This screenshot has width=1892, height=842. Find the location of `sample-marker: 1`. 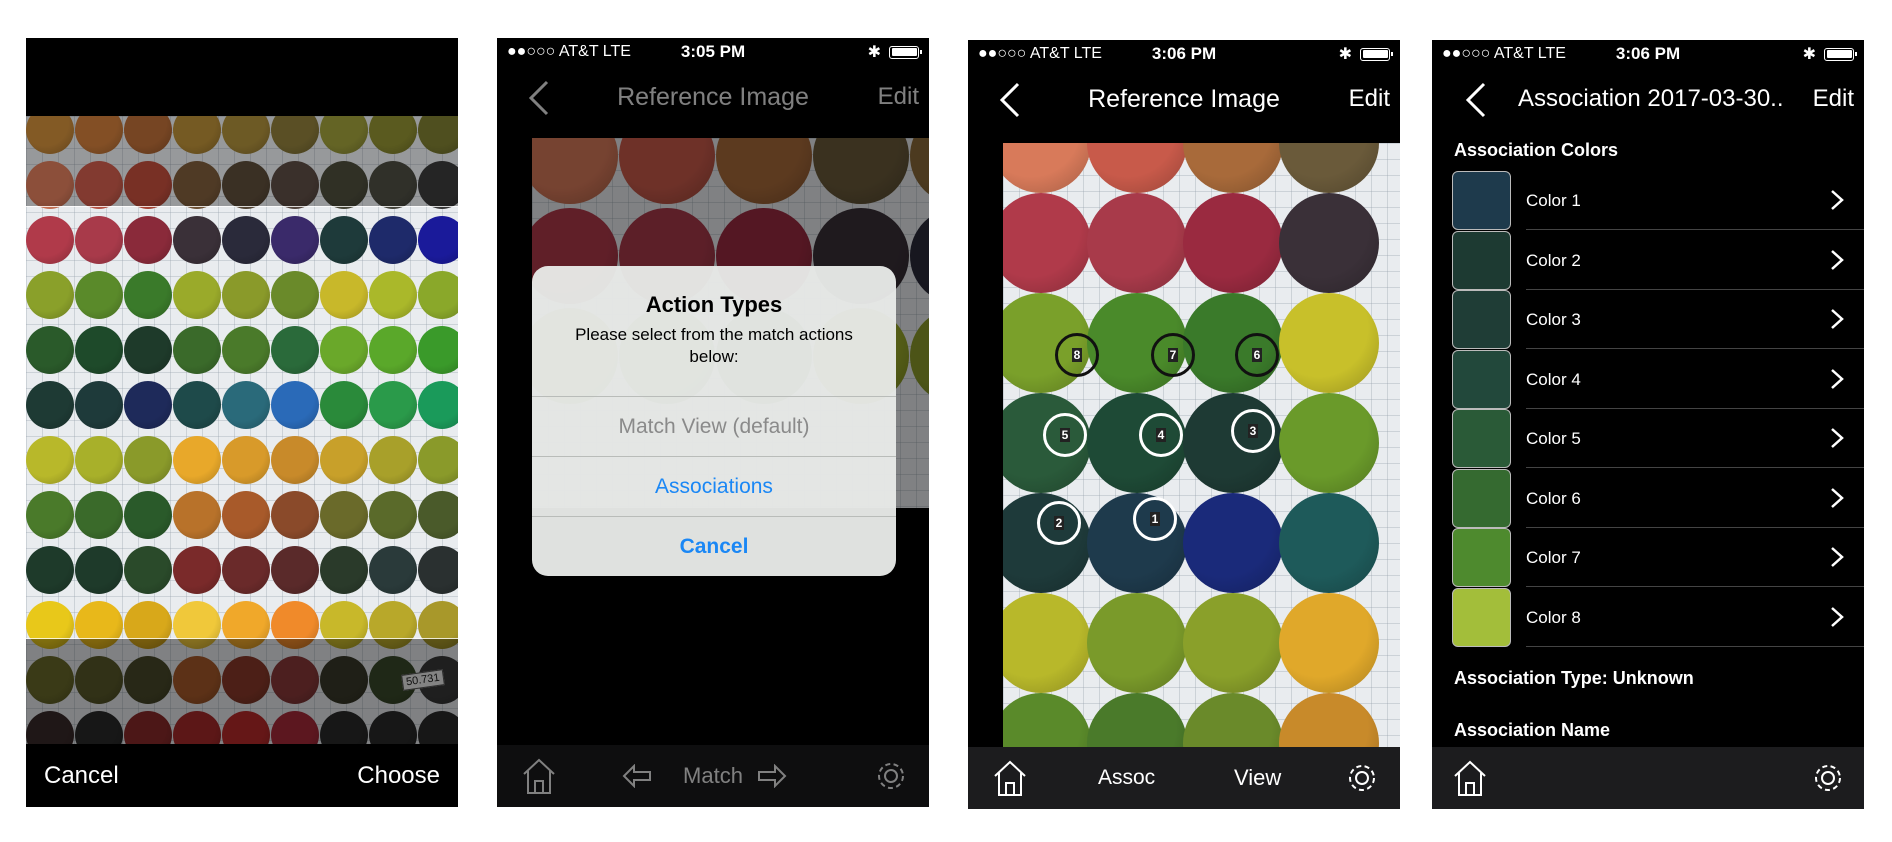

sample-marker: 1 is located at coordinates (1155, 519).